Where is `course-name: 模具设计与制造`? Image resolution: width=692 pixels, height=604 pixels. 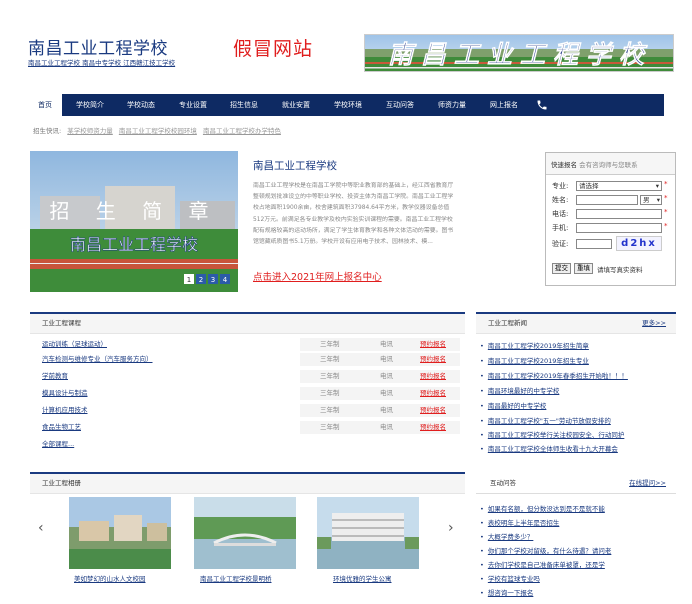 course-name: 模具设计与制造 is located at coordinates (65, 393).